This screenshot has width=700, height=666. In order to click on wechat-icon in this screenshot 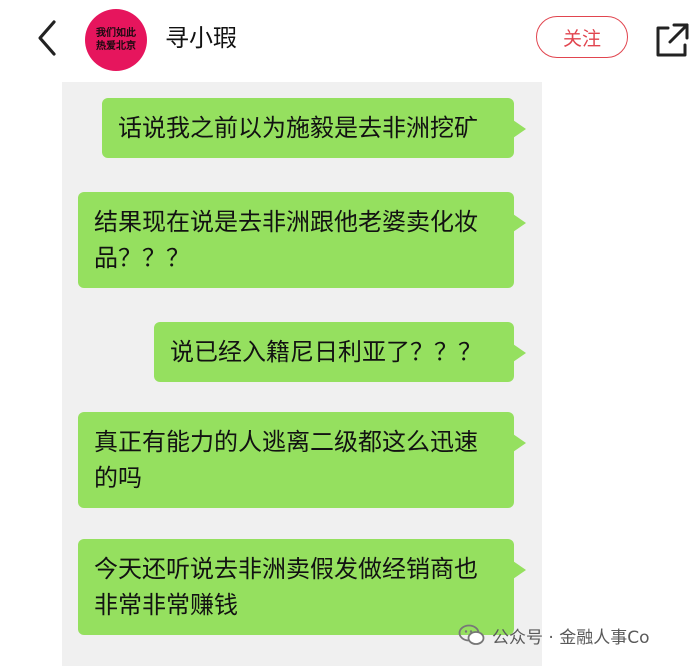, I will do `click(471, 634)`.